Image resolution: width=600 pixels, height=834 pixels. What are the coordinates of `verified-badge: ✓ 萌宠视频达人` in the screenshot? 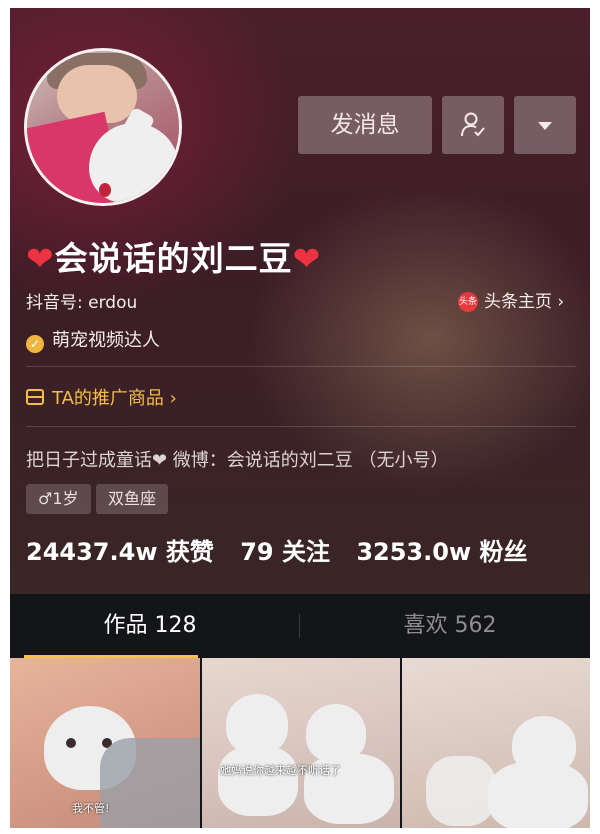 It's located at (93, 339).